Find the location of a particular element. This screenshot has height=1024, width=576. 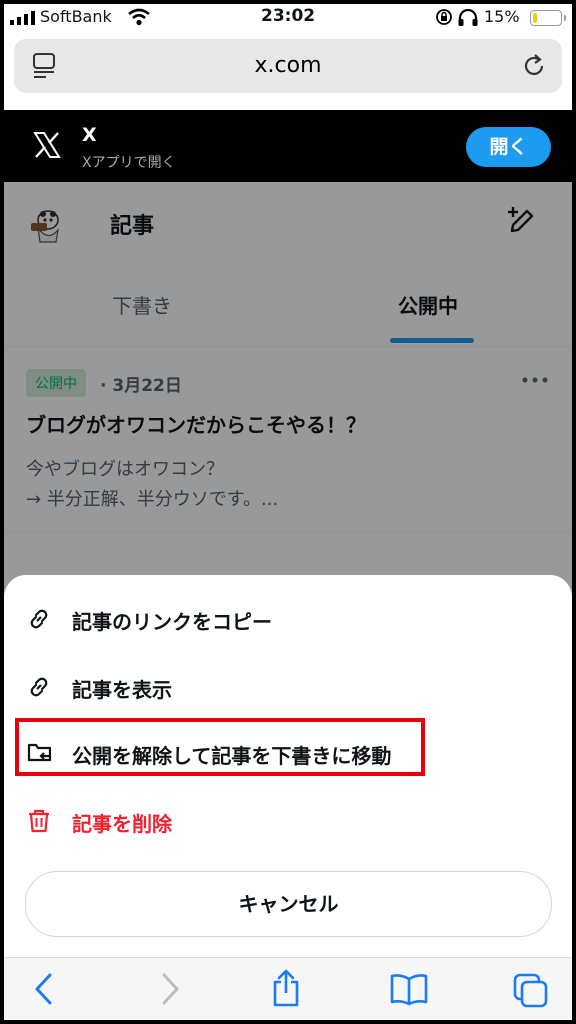

back-icon is located at coordinates (44, 989).